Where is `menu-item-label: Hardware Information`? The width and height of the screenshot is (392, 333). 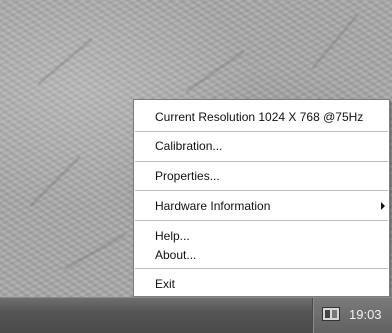 menu-item-label: Hardware Information is located at coordinates (213, 206).